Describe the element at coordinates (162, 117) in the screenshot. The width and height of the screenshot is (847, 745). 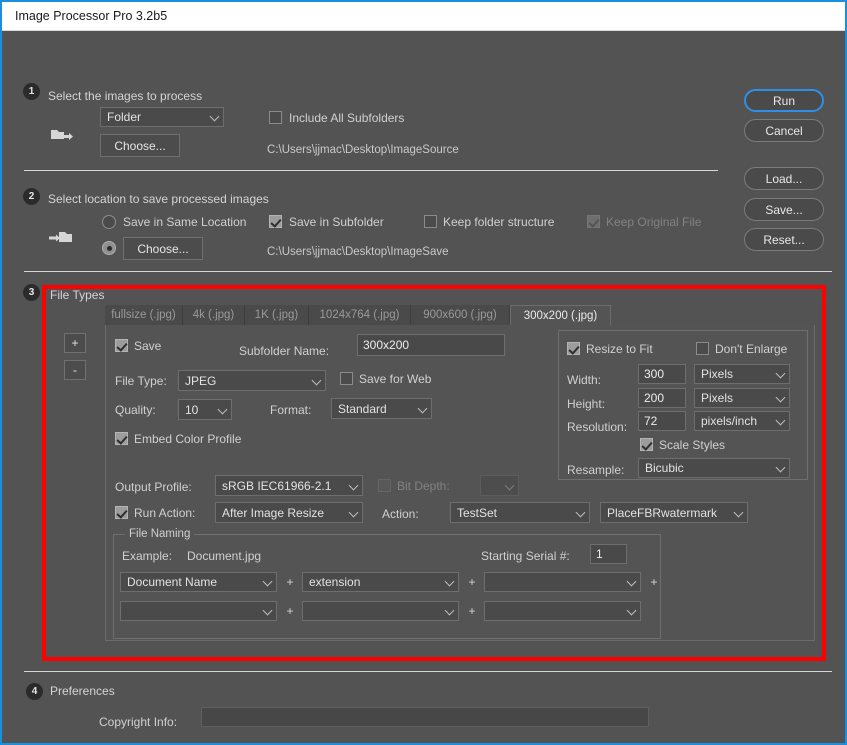
I see `source-type-select: Folder` at that location.